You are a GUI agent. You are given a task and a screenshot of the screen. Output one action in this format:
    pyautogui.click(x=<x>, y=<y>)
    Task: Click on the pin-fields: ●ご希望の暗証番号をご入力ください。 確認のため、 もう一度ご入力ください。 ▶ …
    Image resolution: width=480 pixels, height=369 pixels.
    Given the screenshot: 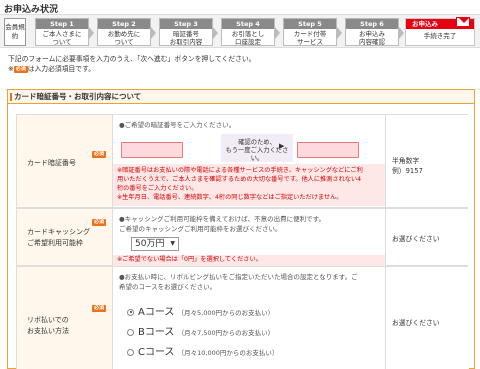 What is the action you would take?
    pyautogui.click(x=249, y=161)
    